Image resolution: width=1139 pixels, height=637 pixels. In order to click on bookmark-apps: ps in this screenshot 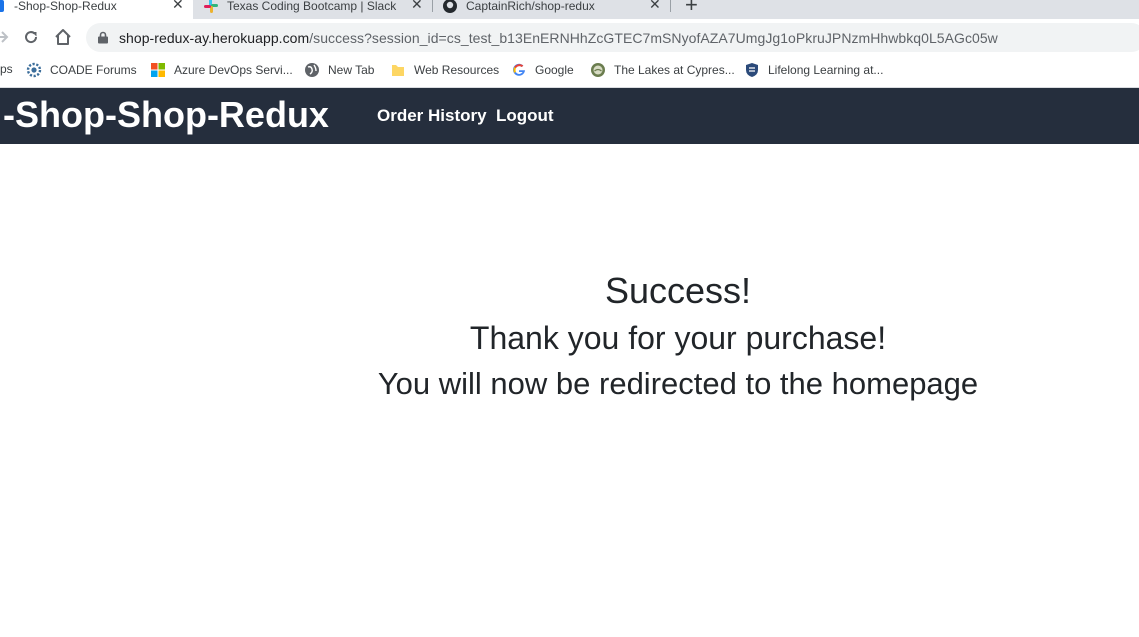, I will do `click(6, 69)`.